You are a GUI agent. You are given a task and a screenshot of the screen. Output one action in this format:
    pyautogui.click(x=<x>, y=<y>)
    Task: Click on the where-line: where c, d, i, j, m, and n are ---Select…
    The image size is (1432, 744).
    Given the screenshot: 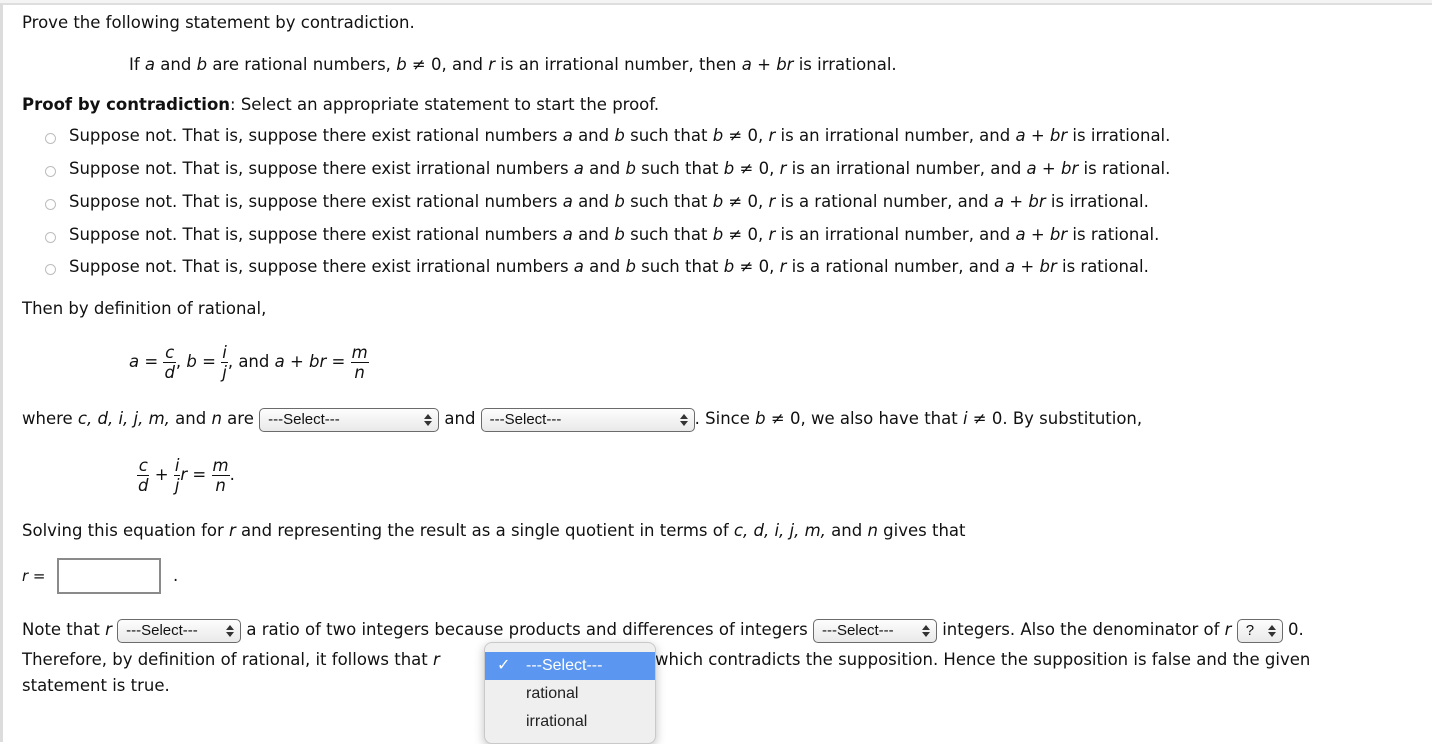 What is the action you would take?
    pyautogui.click(x=582, y=419)
    